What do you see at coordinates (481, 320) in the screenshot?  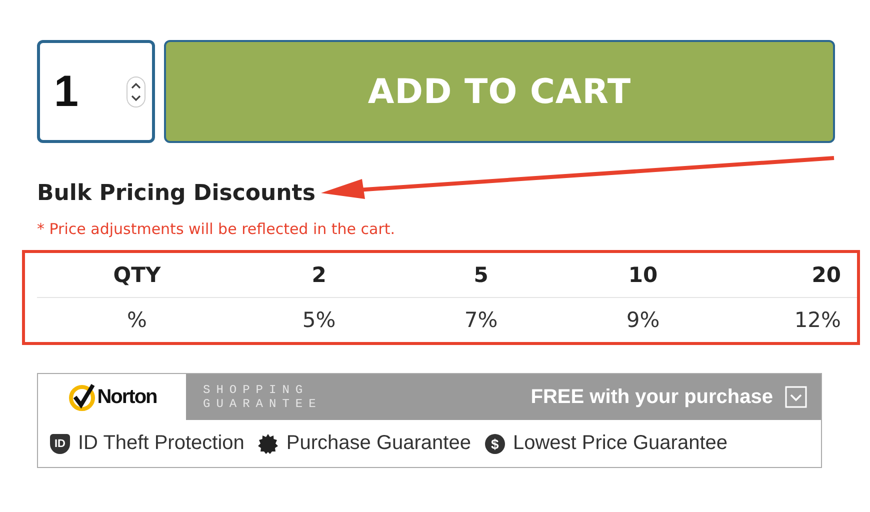 I see `table-cell-text: 7%` at bounding box center [481, 320].